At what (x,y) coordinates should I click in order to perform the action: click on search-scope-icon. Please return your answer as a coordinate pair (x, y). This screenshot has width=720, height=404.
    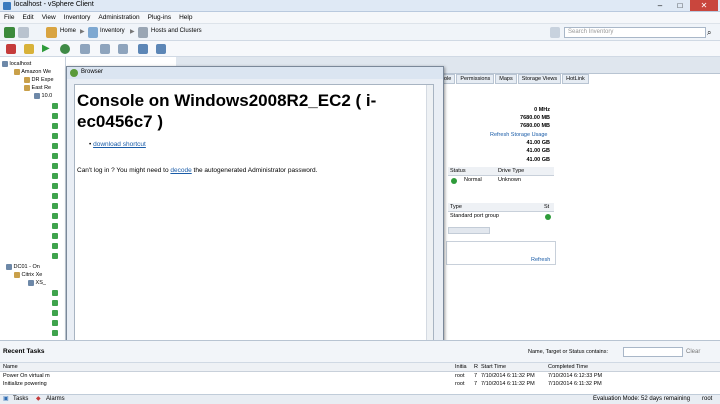
    Looking at the image, I should click on (555, 32).